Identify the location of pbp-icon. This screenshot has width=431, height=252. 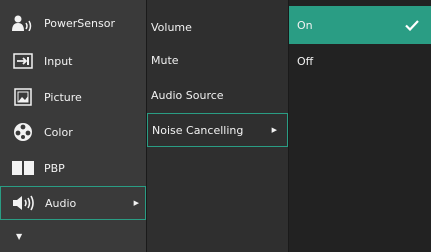
(23, 168).